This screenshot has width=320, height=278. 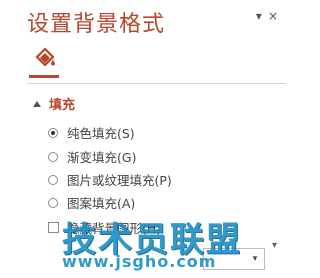 What do you see at coordinates (274, 245) in the screenshot?
I see `scroll-down-arrow-icon: ▾` at bounding box center [274, 245].